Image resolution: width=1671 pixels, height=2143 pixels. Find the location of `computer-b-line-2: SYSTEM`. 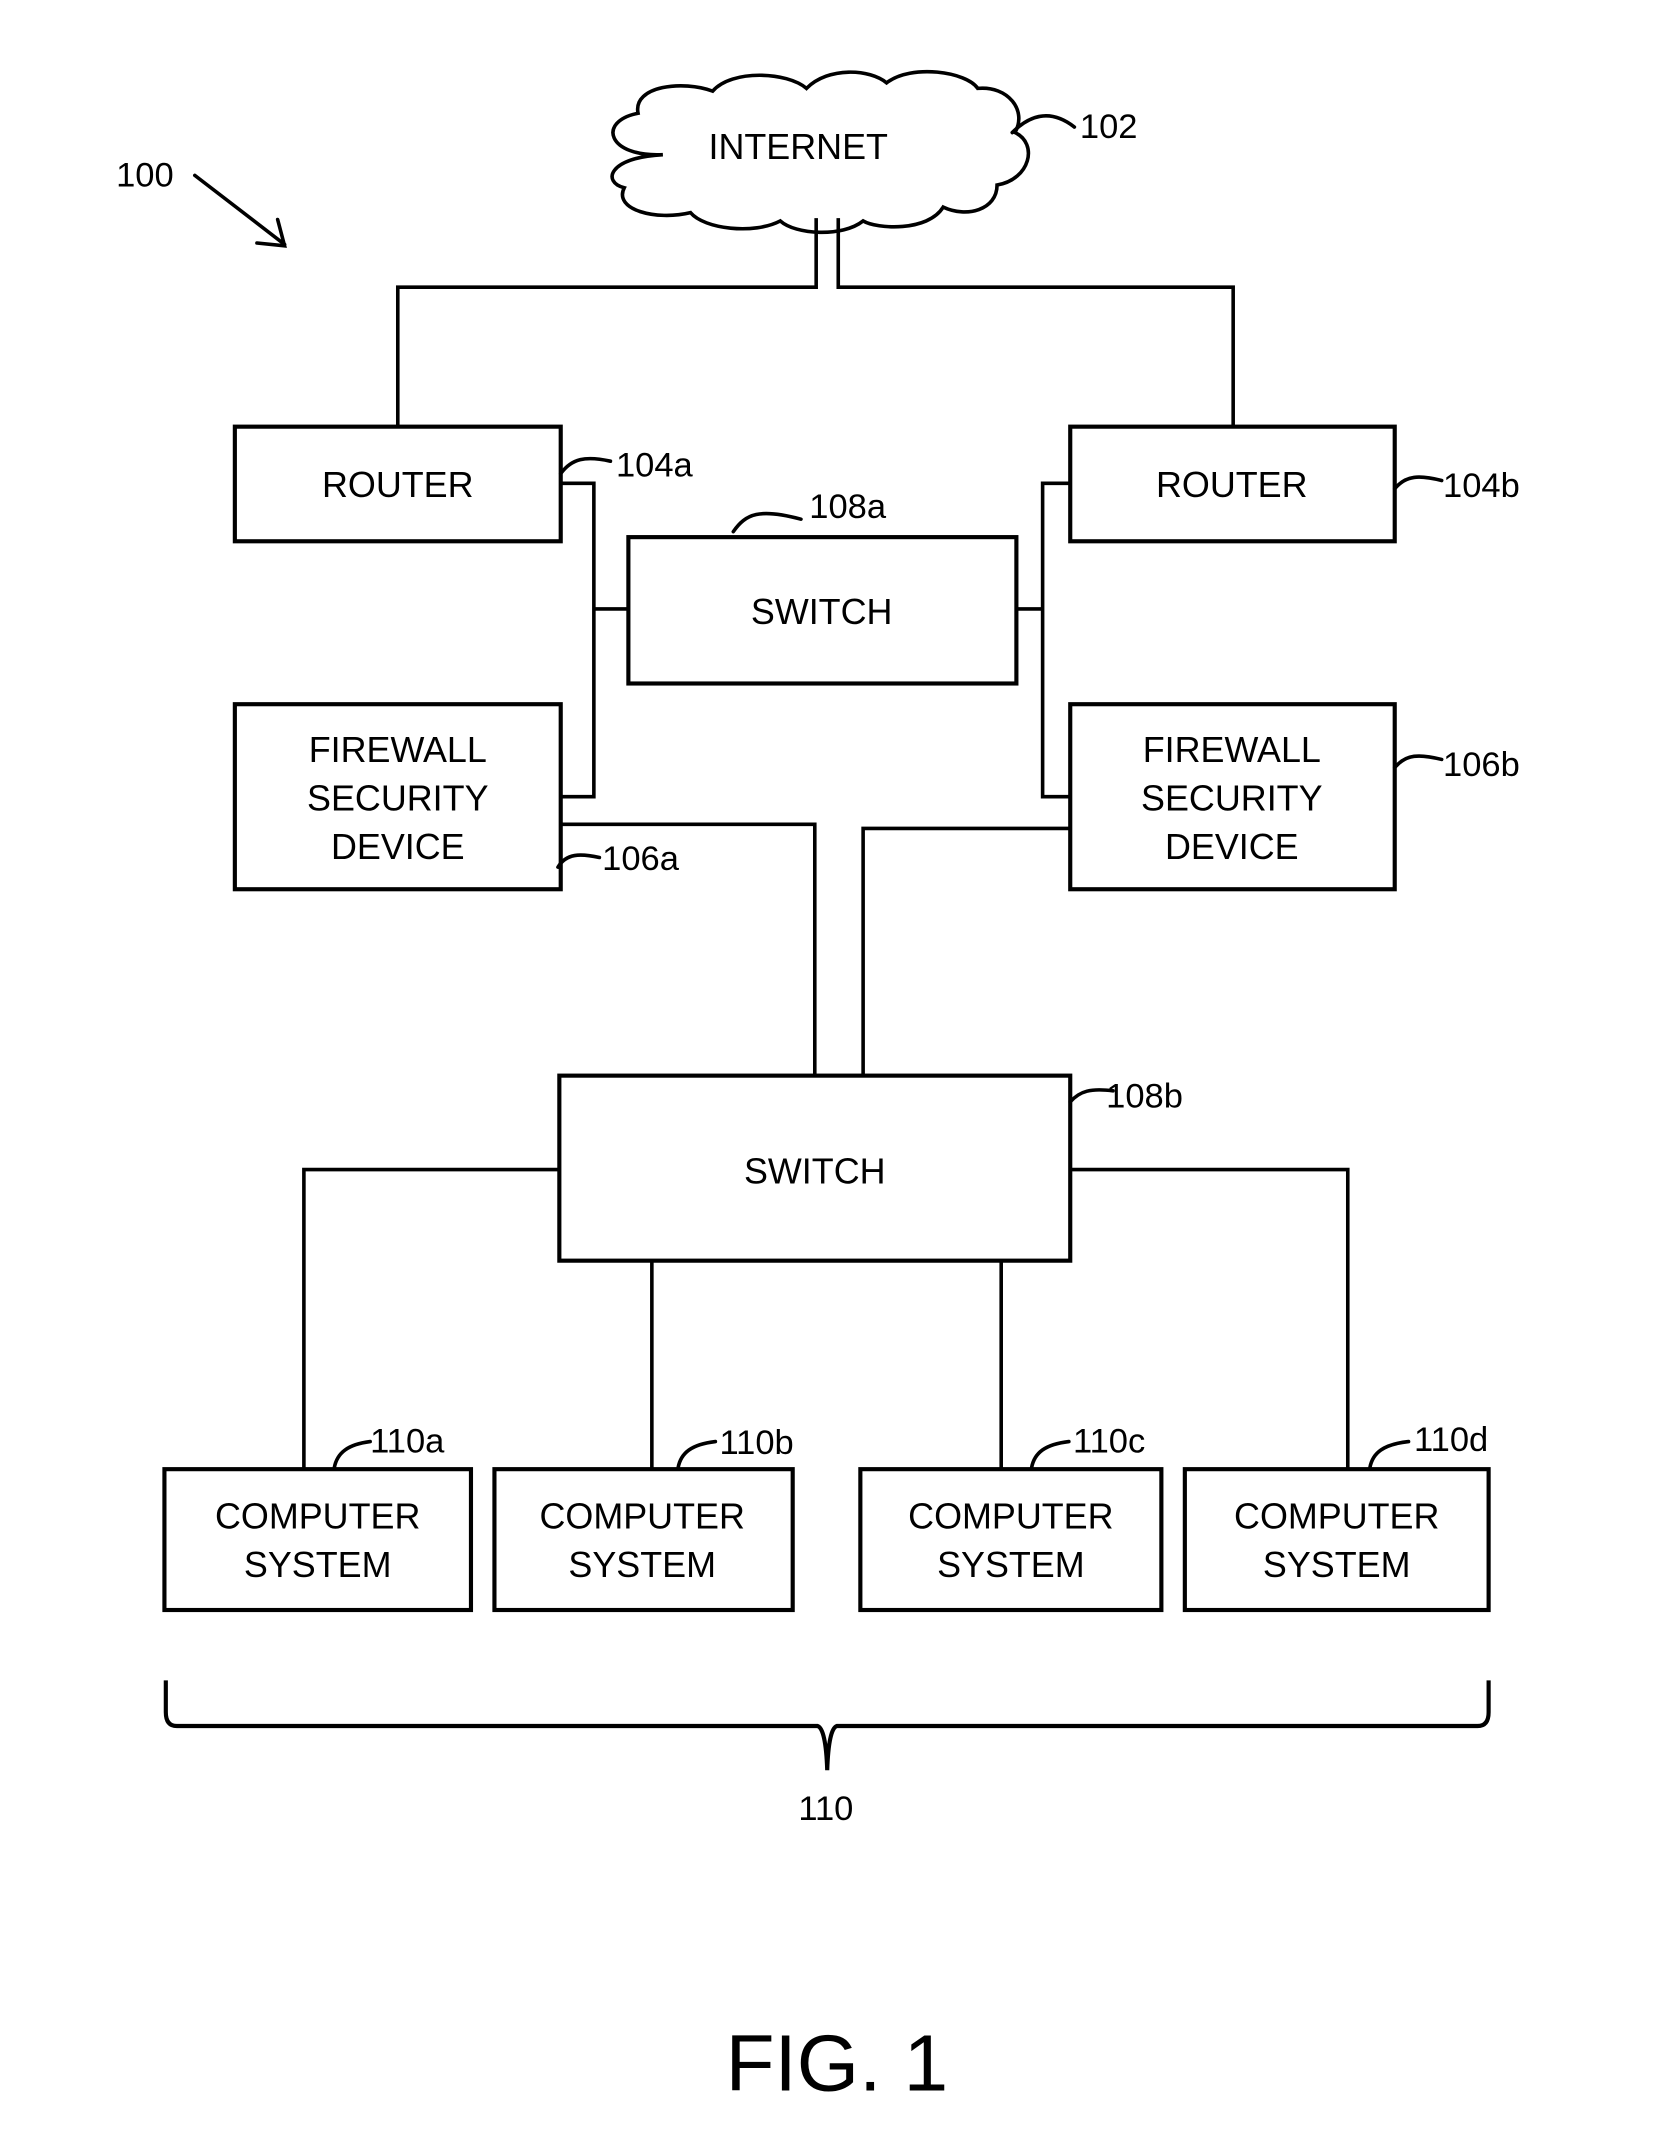

computer-b-line-2: SYSTEM is located at coordinates (642, 1565).